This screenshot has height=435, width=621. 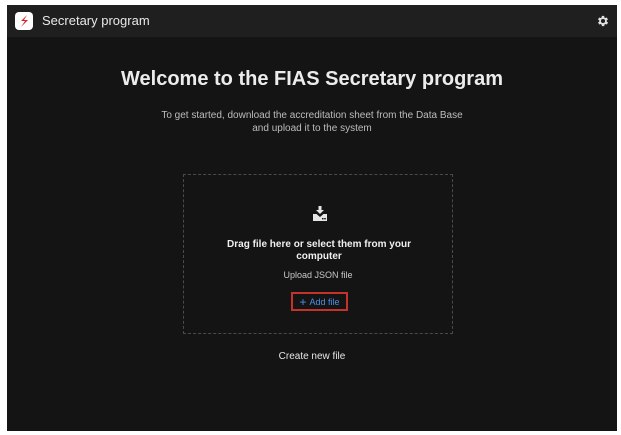 What do you see at coordinates (312, 357) in the screenshot?
I see `create-new-file-link: Create new file` at bounding box center [312, 357].